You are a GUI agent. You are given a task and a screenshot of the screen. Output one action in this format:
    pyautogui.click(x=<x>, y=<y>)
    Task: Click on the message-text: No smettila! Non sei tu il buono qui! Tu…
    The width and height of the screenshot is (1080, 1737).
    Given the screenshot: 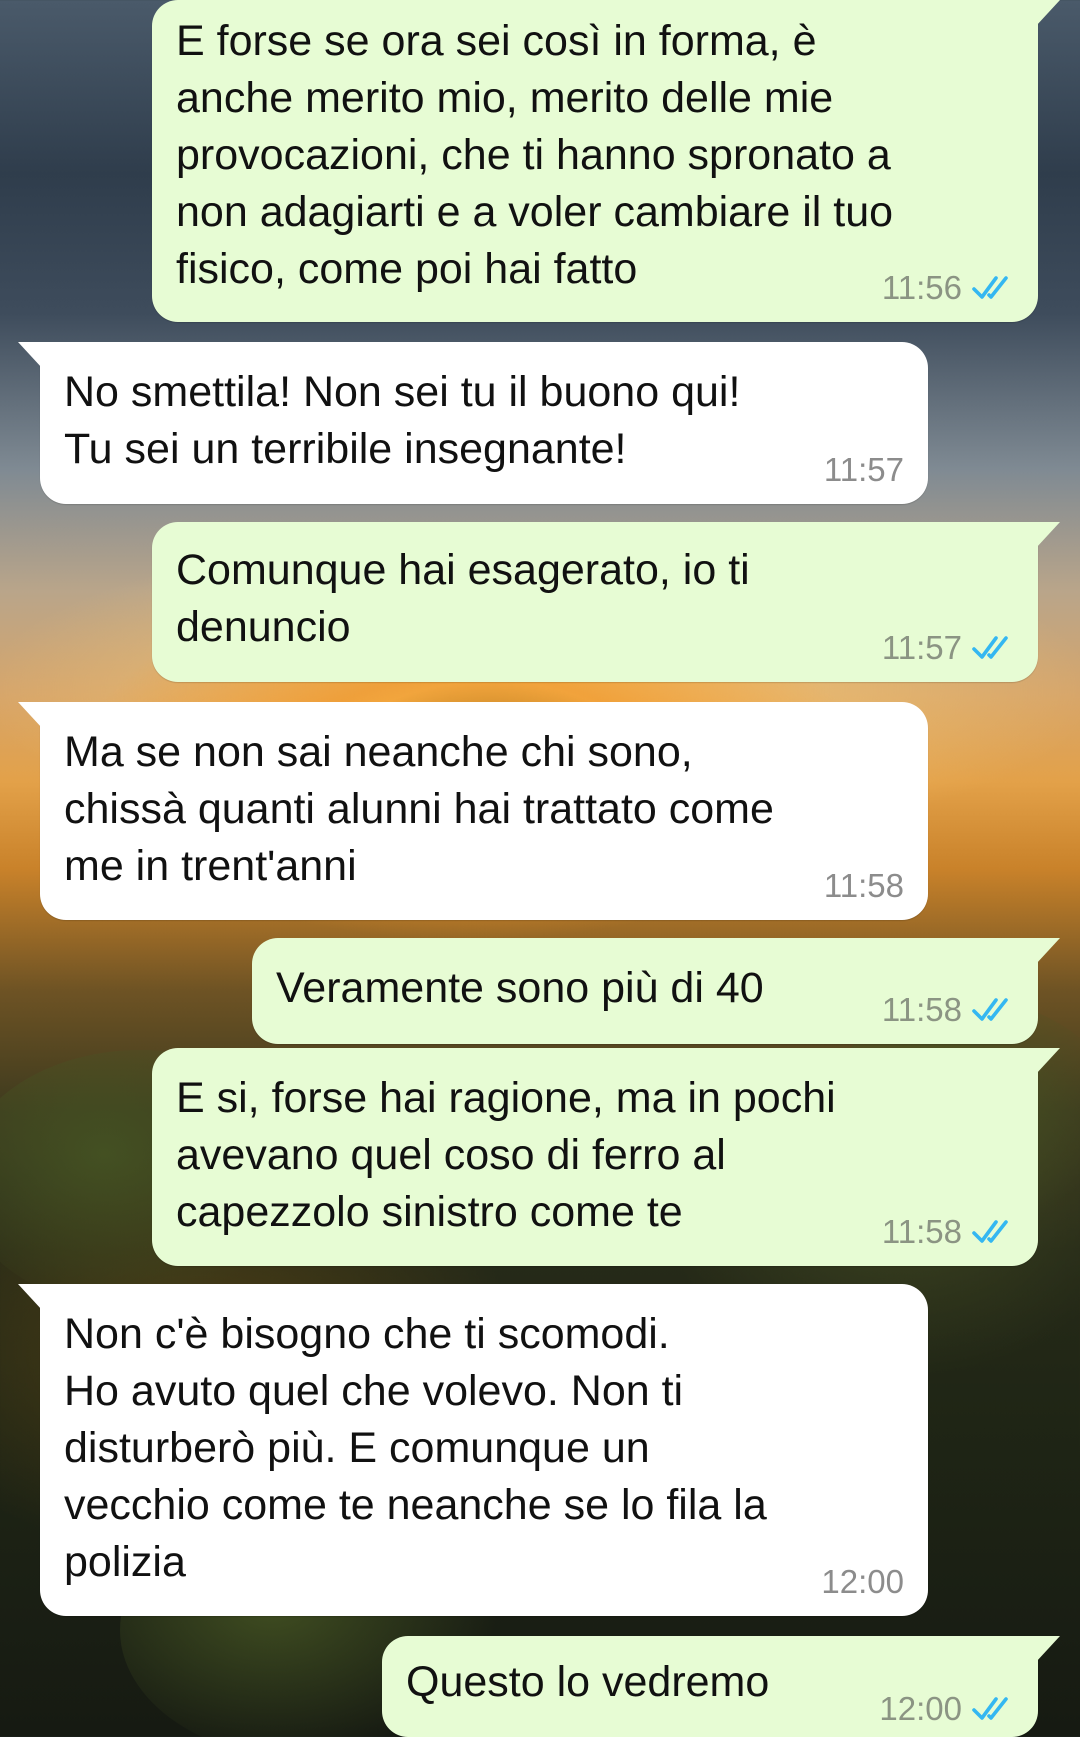 What is the action you would take?
    pyautogui.click(x=402, y=420)
    